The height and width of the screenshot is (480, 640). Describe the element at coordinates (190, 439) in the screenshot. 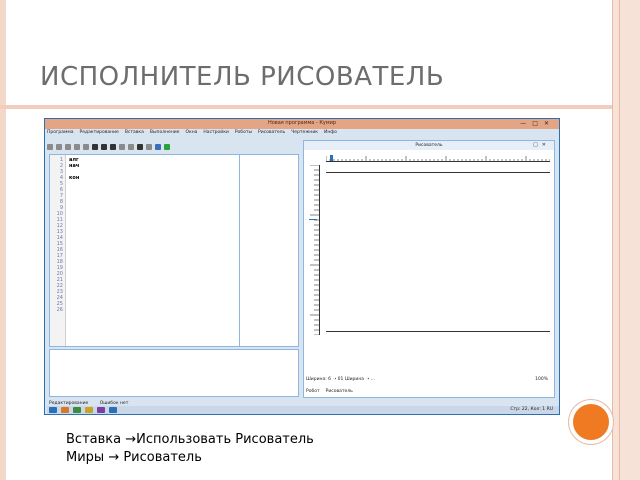

I see `caption-line-1: Вставка →Использовать Рисователь` at that location.